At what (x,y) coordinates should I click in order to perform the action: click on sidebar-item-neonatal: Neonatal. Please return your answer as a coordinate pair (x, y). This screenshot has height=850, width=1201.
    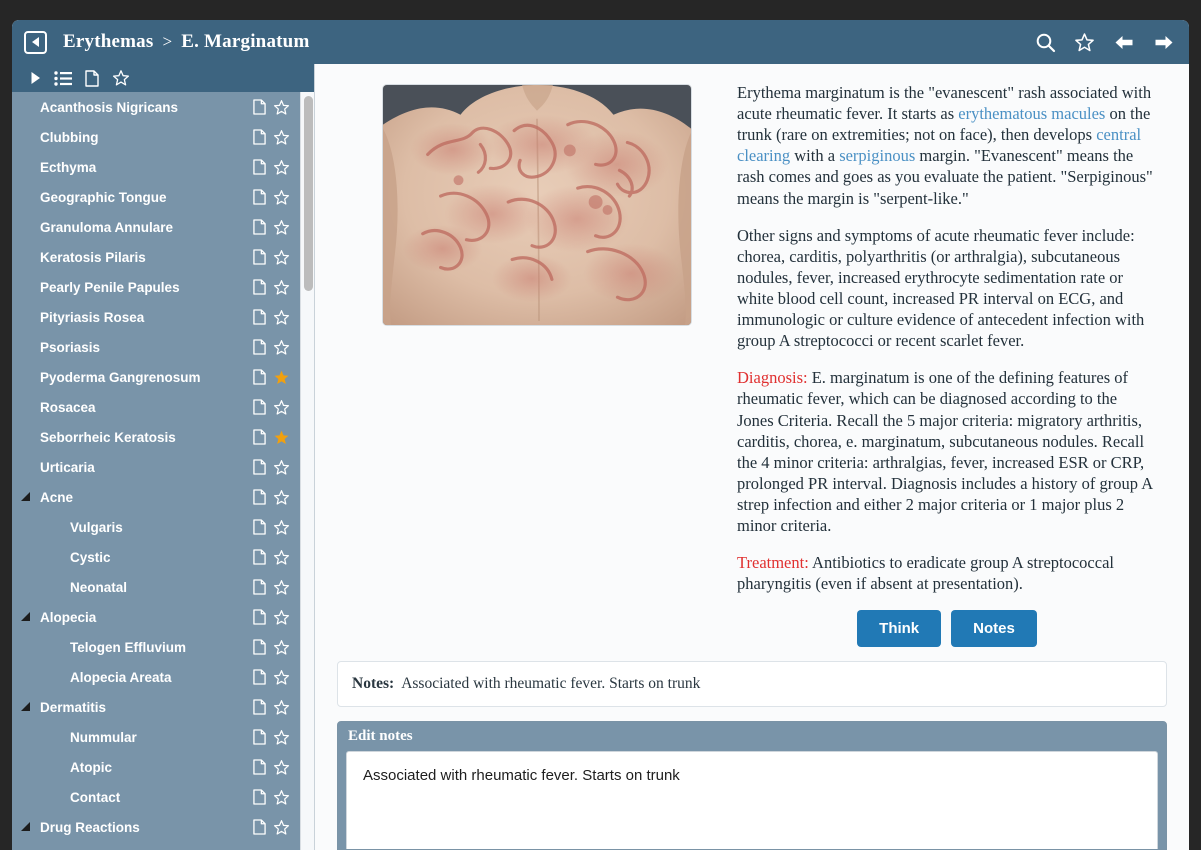
    Looking at the image, I should click on (156, 587).